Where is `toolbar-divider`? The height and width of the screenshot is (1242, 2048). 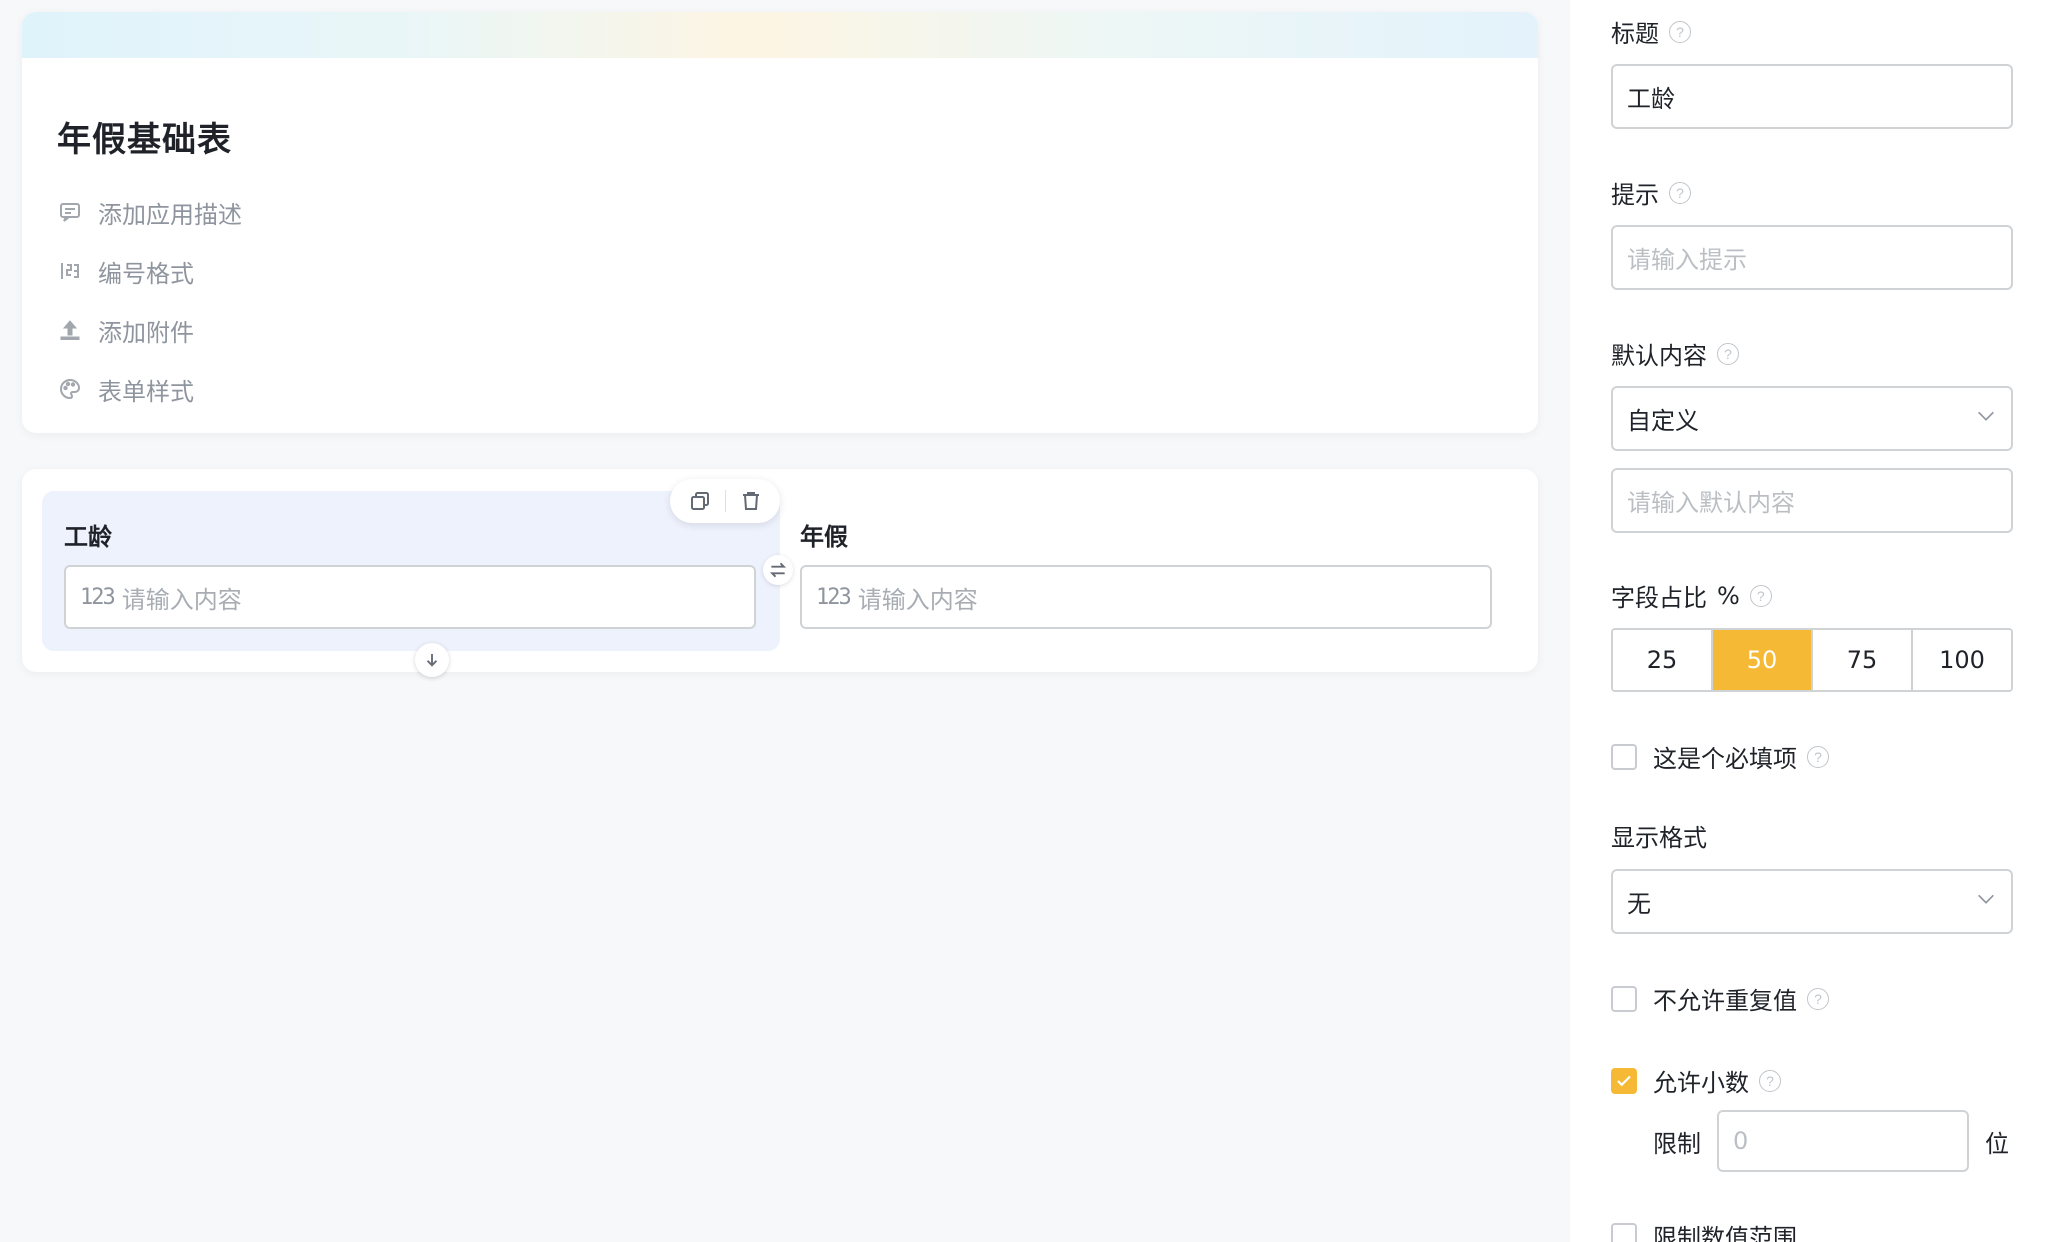
toolbar-divider is located at coordinates (725, 501).